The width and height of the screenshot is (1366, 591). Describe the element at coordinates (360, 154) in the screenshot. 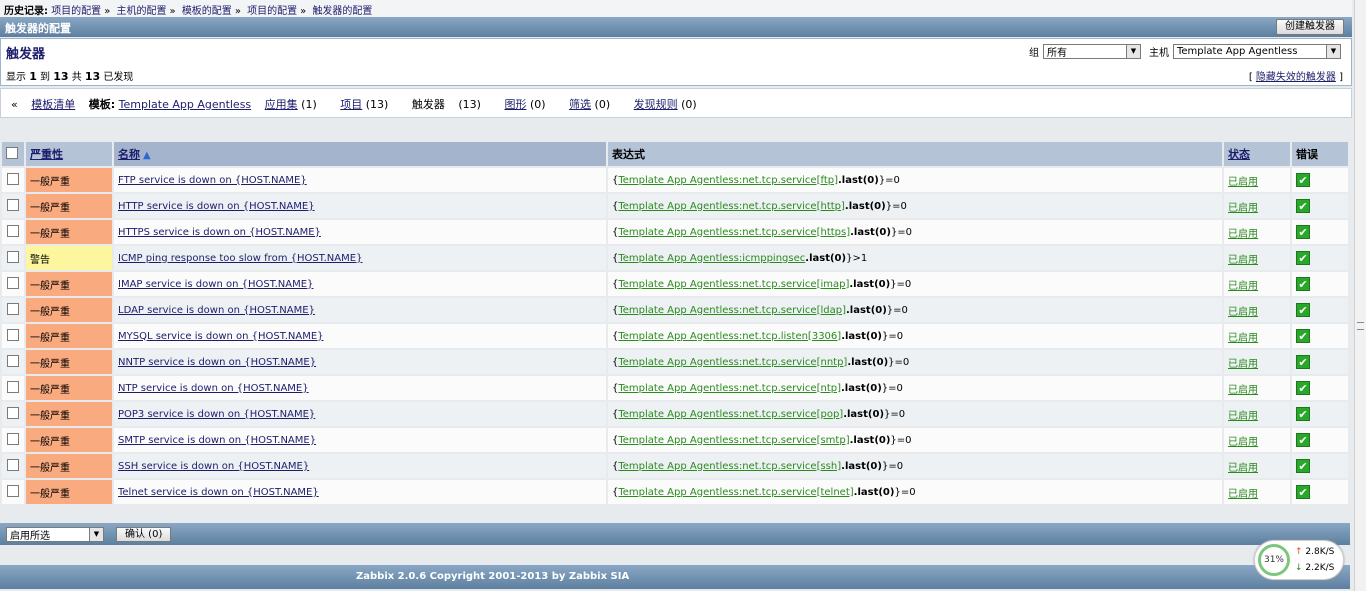

I see `name-header: 名称 ▲` at that location.